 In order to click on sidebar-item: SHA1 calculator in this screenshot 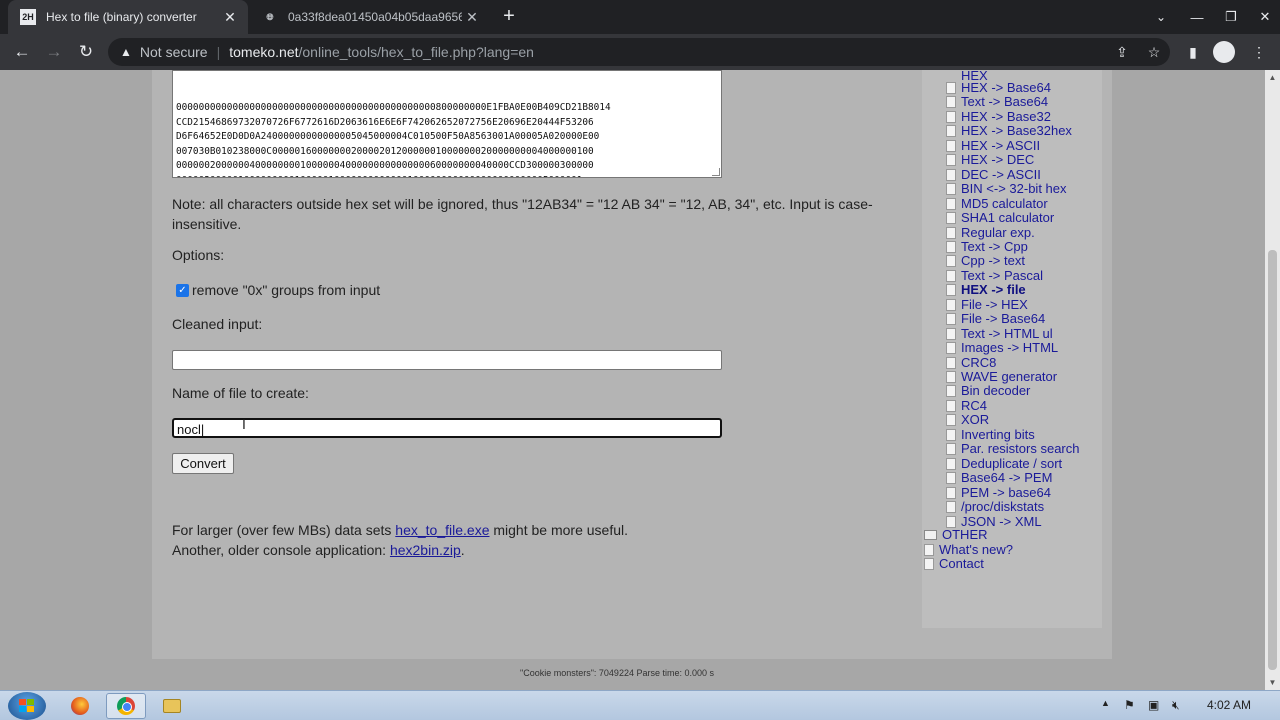, I will do `click(1000, 218)`.